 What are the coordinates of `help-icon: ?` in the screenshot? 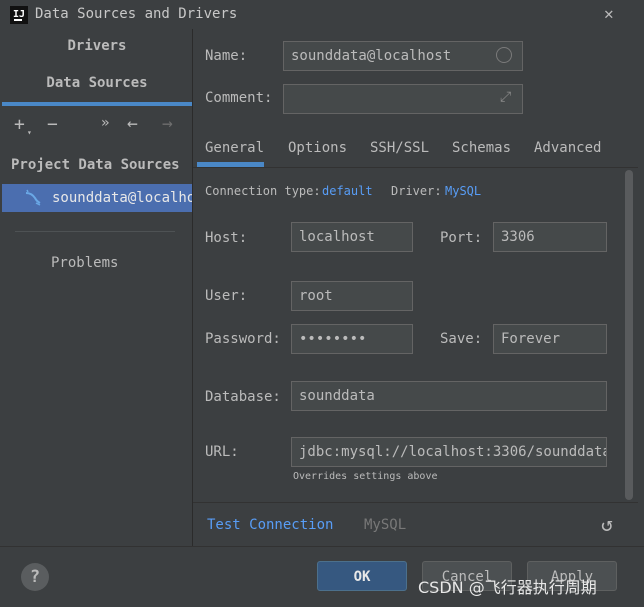 It's located at (35, 577).